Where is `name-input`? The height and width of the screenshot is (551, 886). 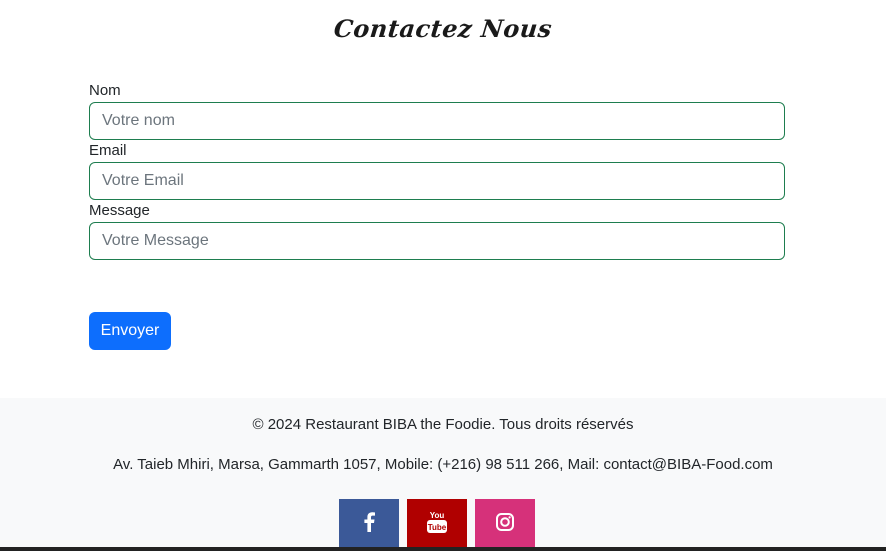
name-input is located at coordinates (437, 121).